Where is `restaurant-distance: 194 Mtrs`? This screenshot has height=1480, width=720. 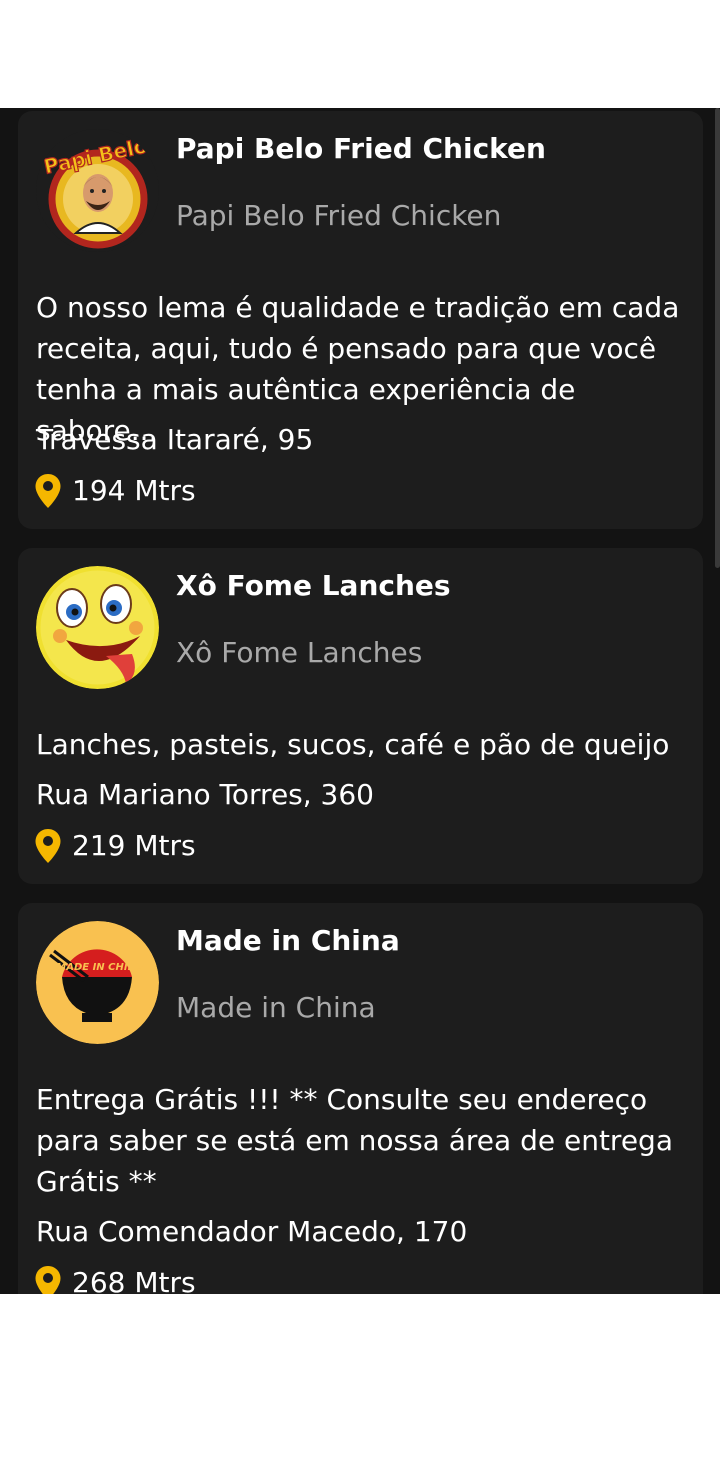 restaurant-distance: 194 Mtrs is located at coordinates (134, 490).